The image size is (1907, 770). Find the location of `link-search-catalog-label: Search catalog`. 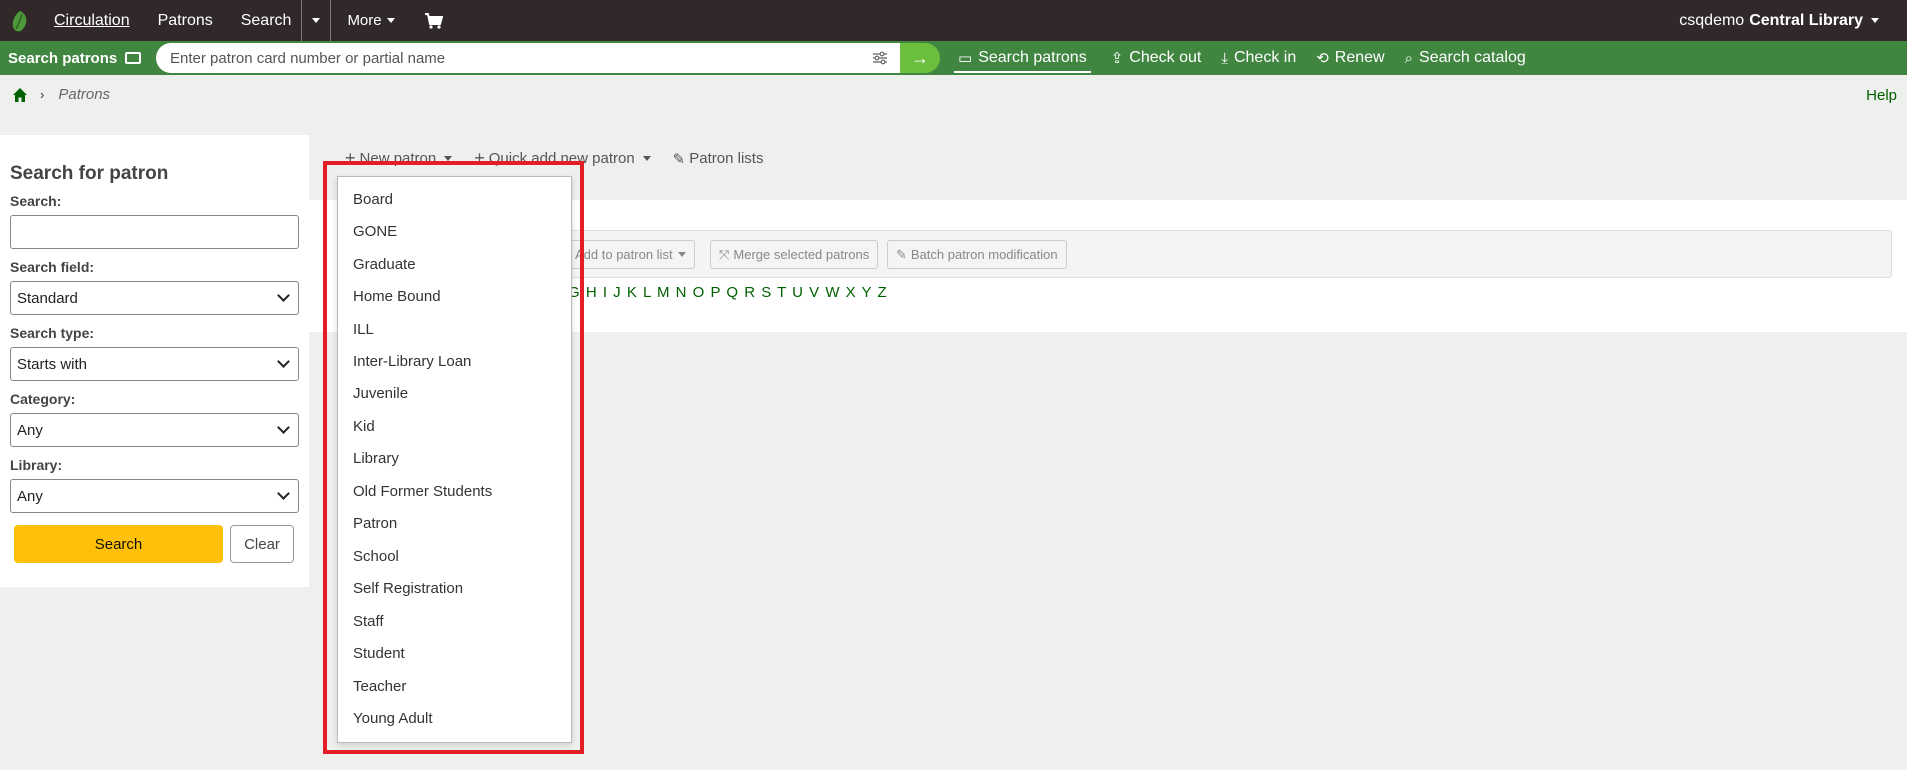

link-search-catalog-label: Search catalog is located at coordinates (1472, 57).